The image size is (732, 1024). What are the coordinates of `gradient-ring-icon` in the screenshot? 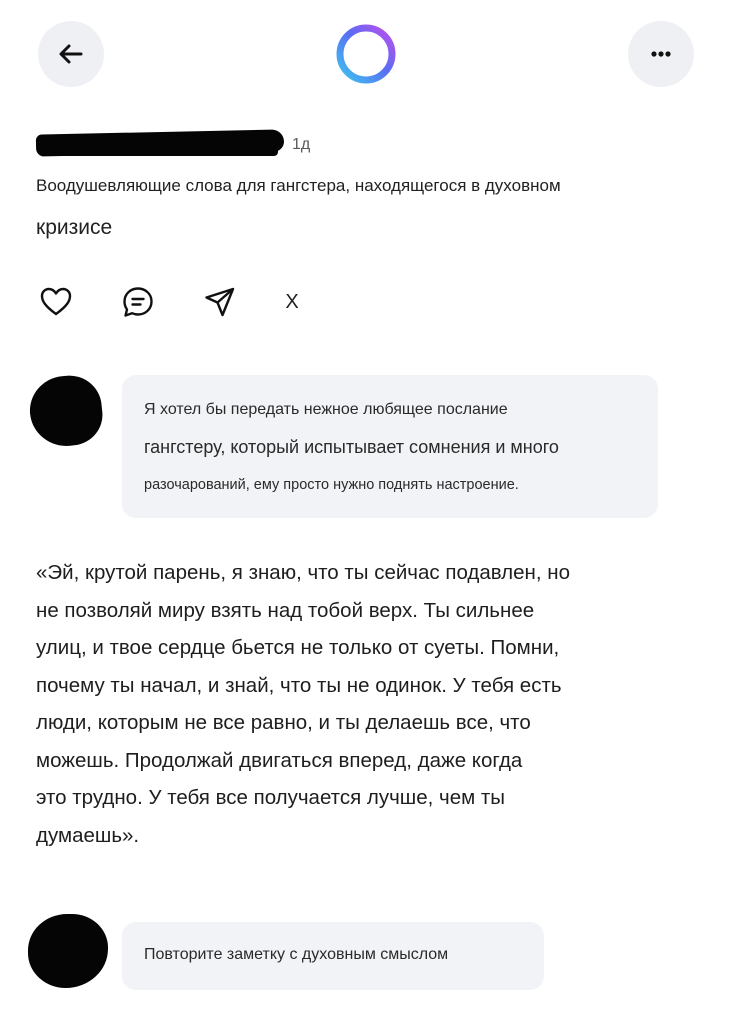 It's located at (366, 54).